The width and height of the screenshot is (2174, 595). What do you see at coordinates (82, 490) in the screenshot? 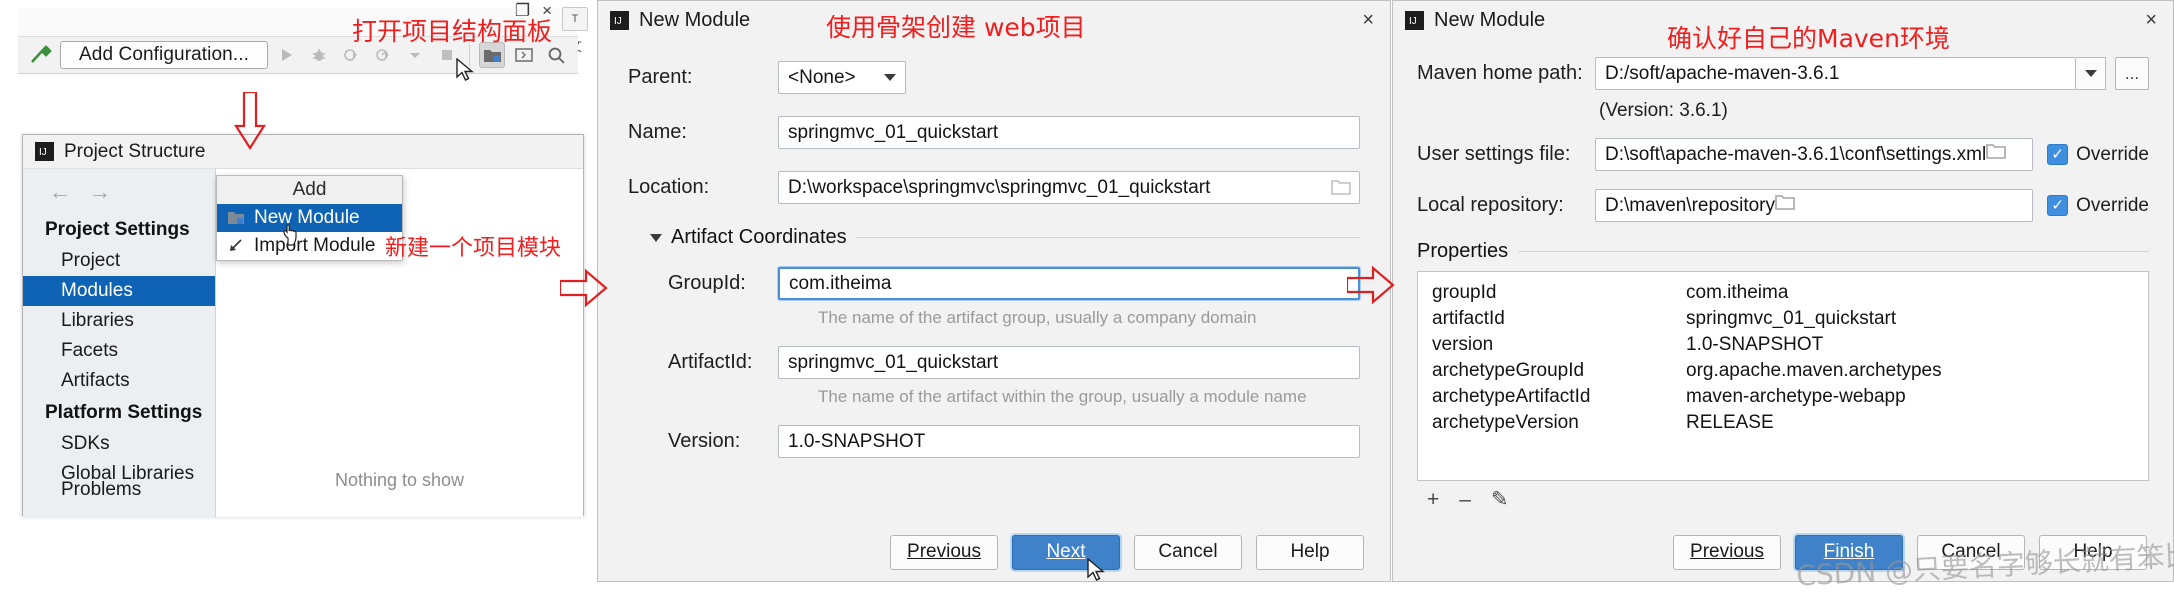
I see `sidebar-item-problems: Problems` at bounding box center [82, 490].